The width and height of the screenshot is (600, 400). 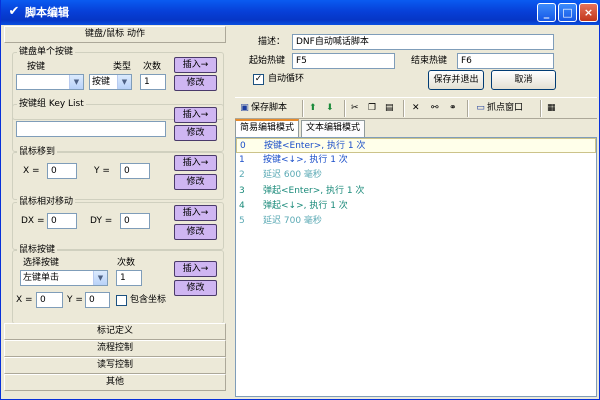 What do you see at coordinates (14, 11) in the screenshot?
I see `checkmark-icon: ✔` at bounding box center [14, 11].